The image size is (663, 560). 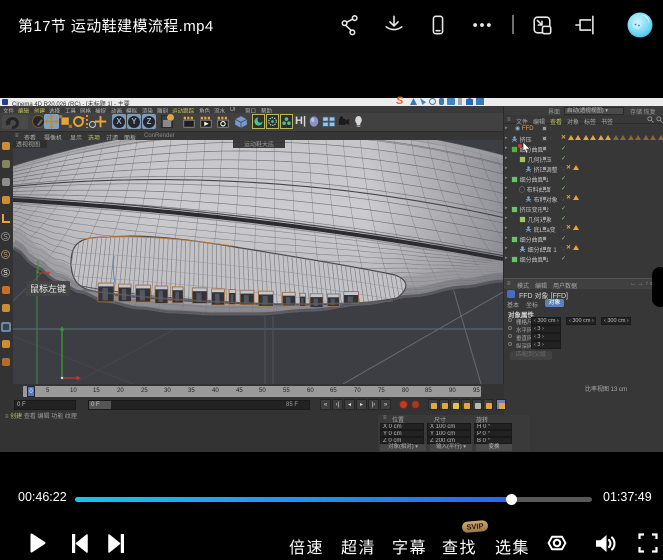 I want to click on svg-text: 运动鞋大底, so click(x=259, y=145).